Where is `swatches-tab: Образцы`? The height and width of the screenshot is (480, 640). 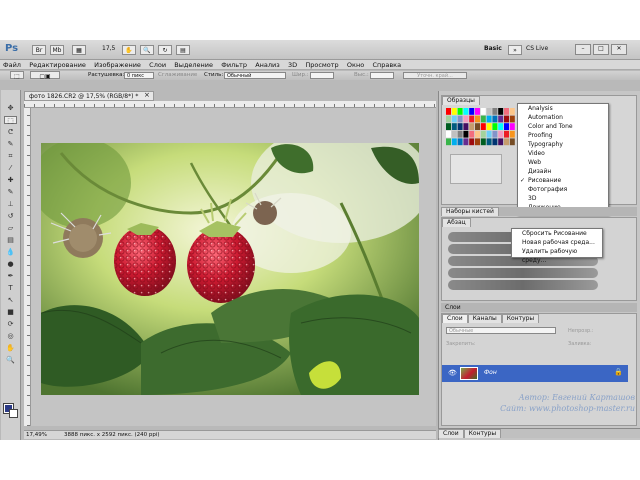 swatches-tab: Образцы is located at coordinates (461, 100).